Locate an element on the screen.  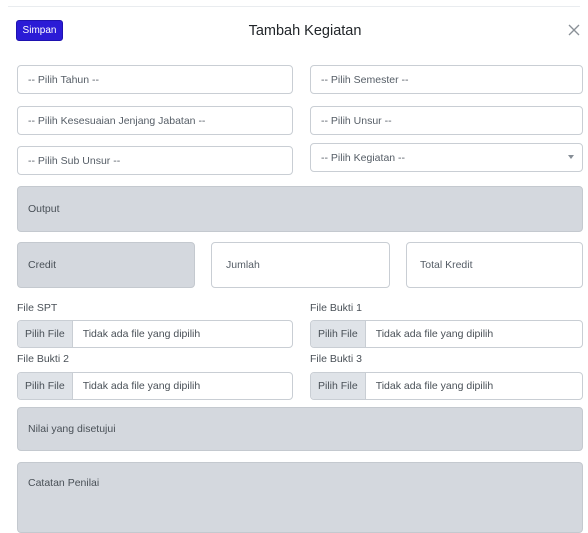
file-bukti1-choose-button: Pilih File is located at coordinates (338, 334).